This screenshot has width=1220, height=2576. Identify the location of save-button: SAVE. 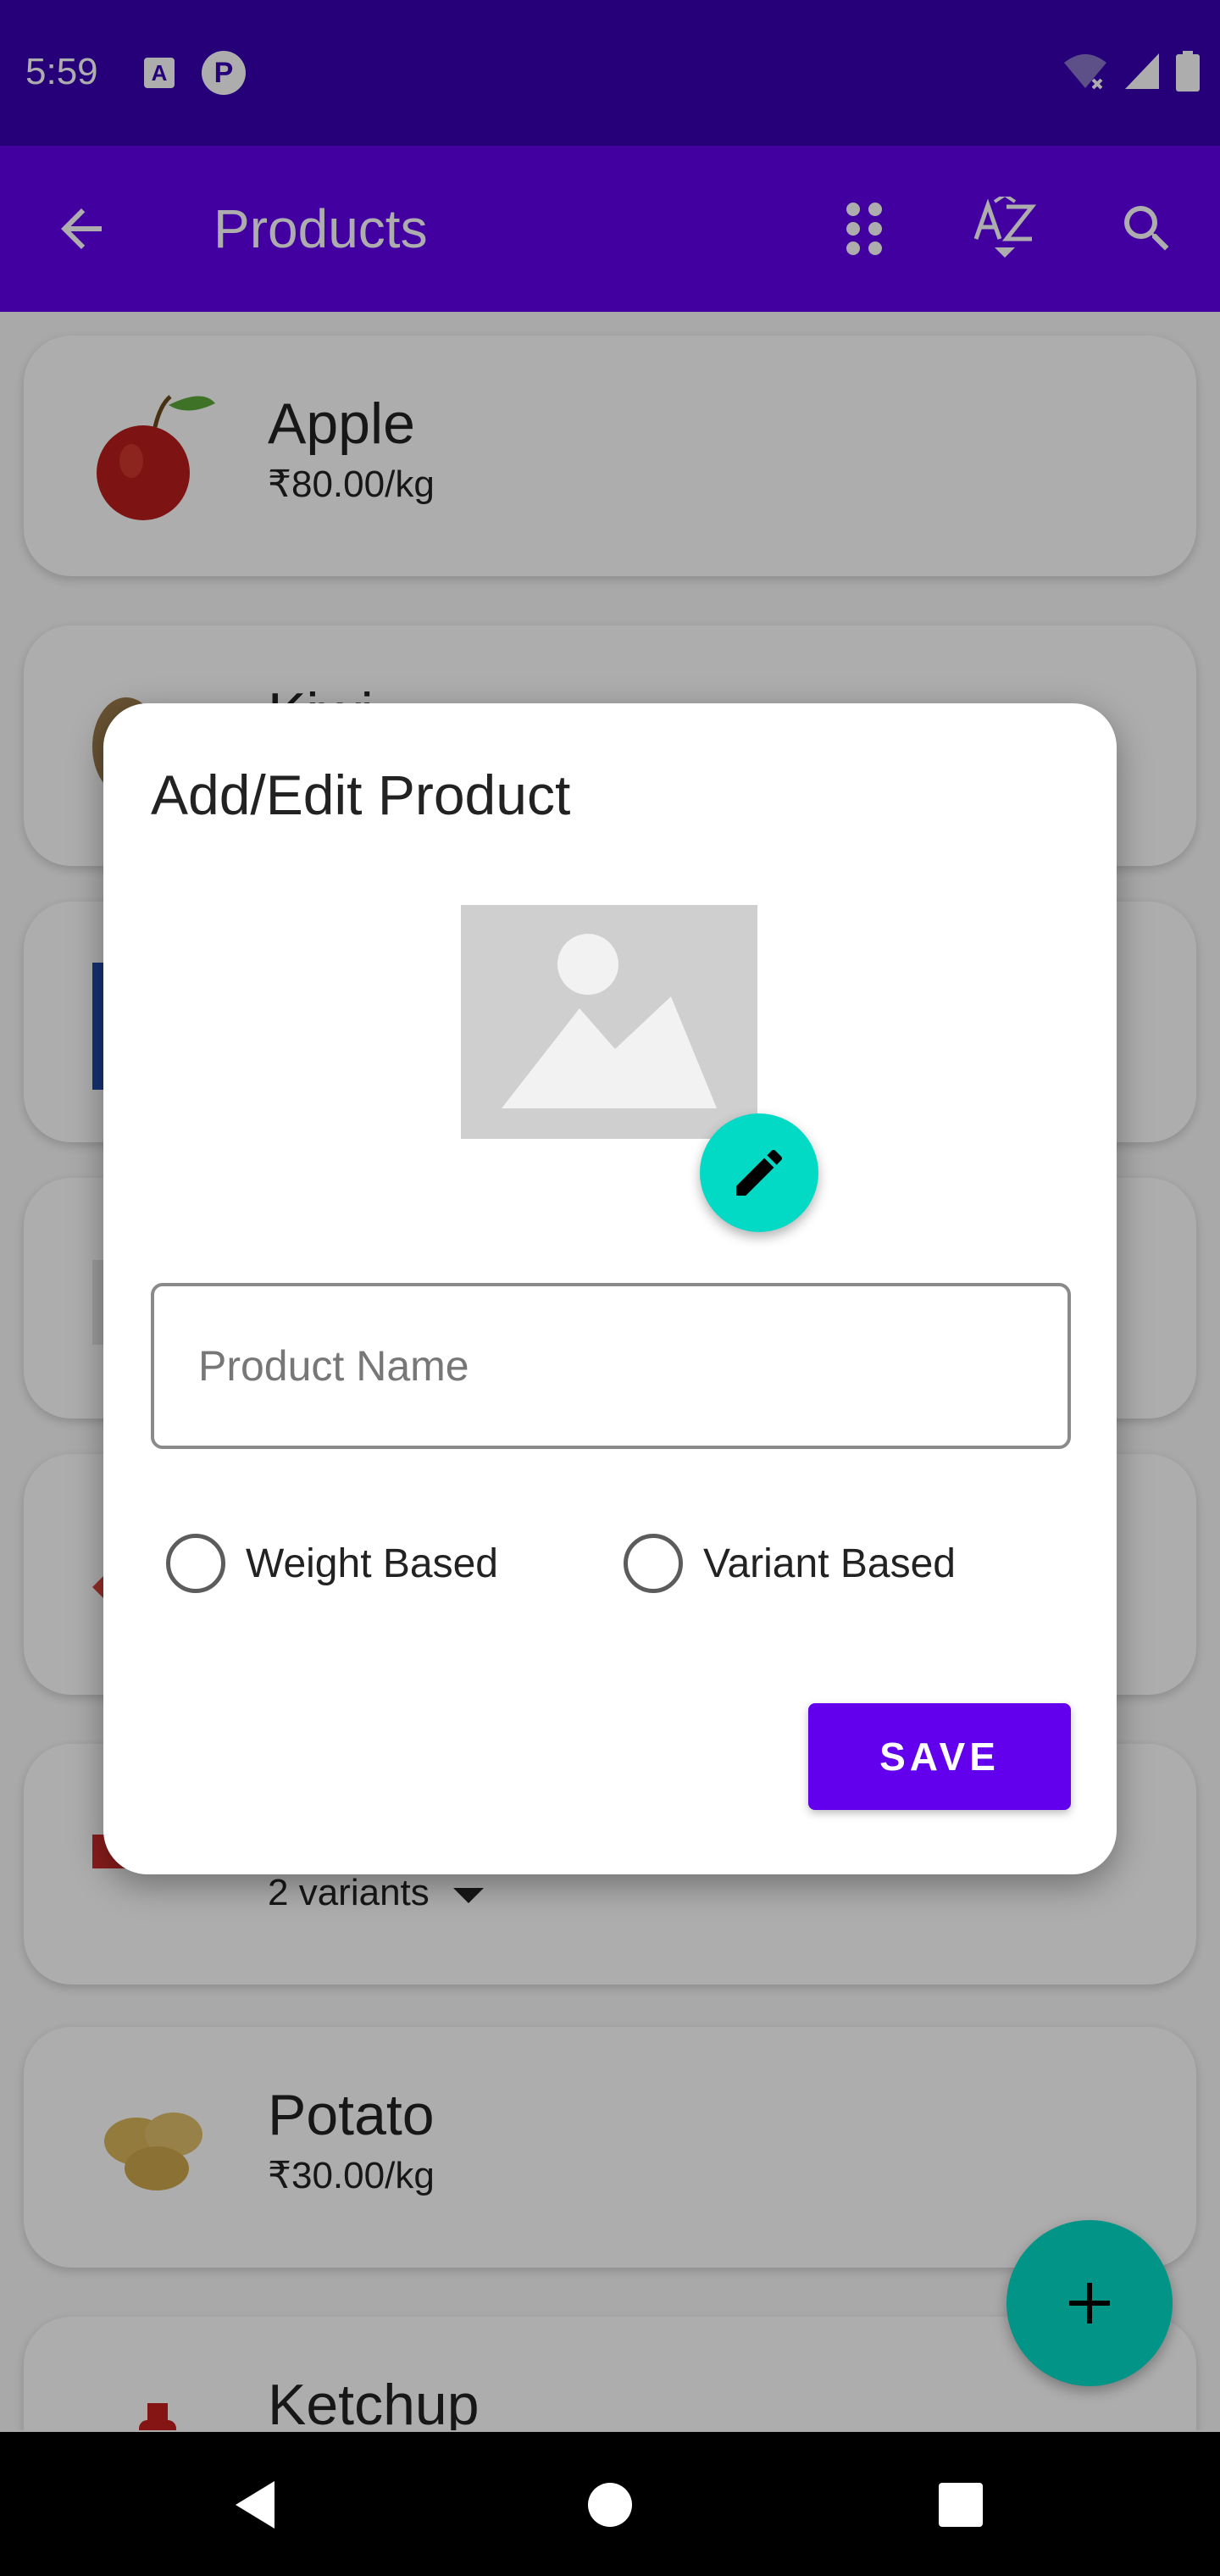
(939, 1756).